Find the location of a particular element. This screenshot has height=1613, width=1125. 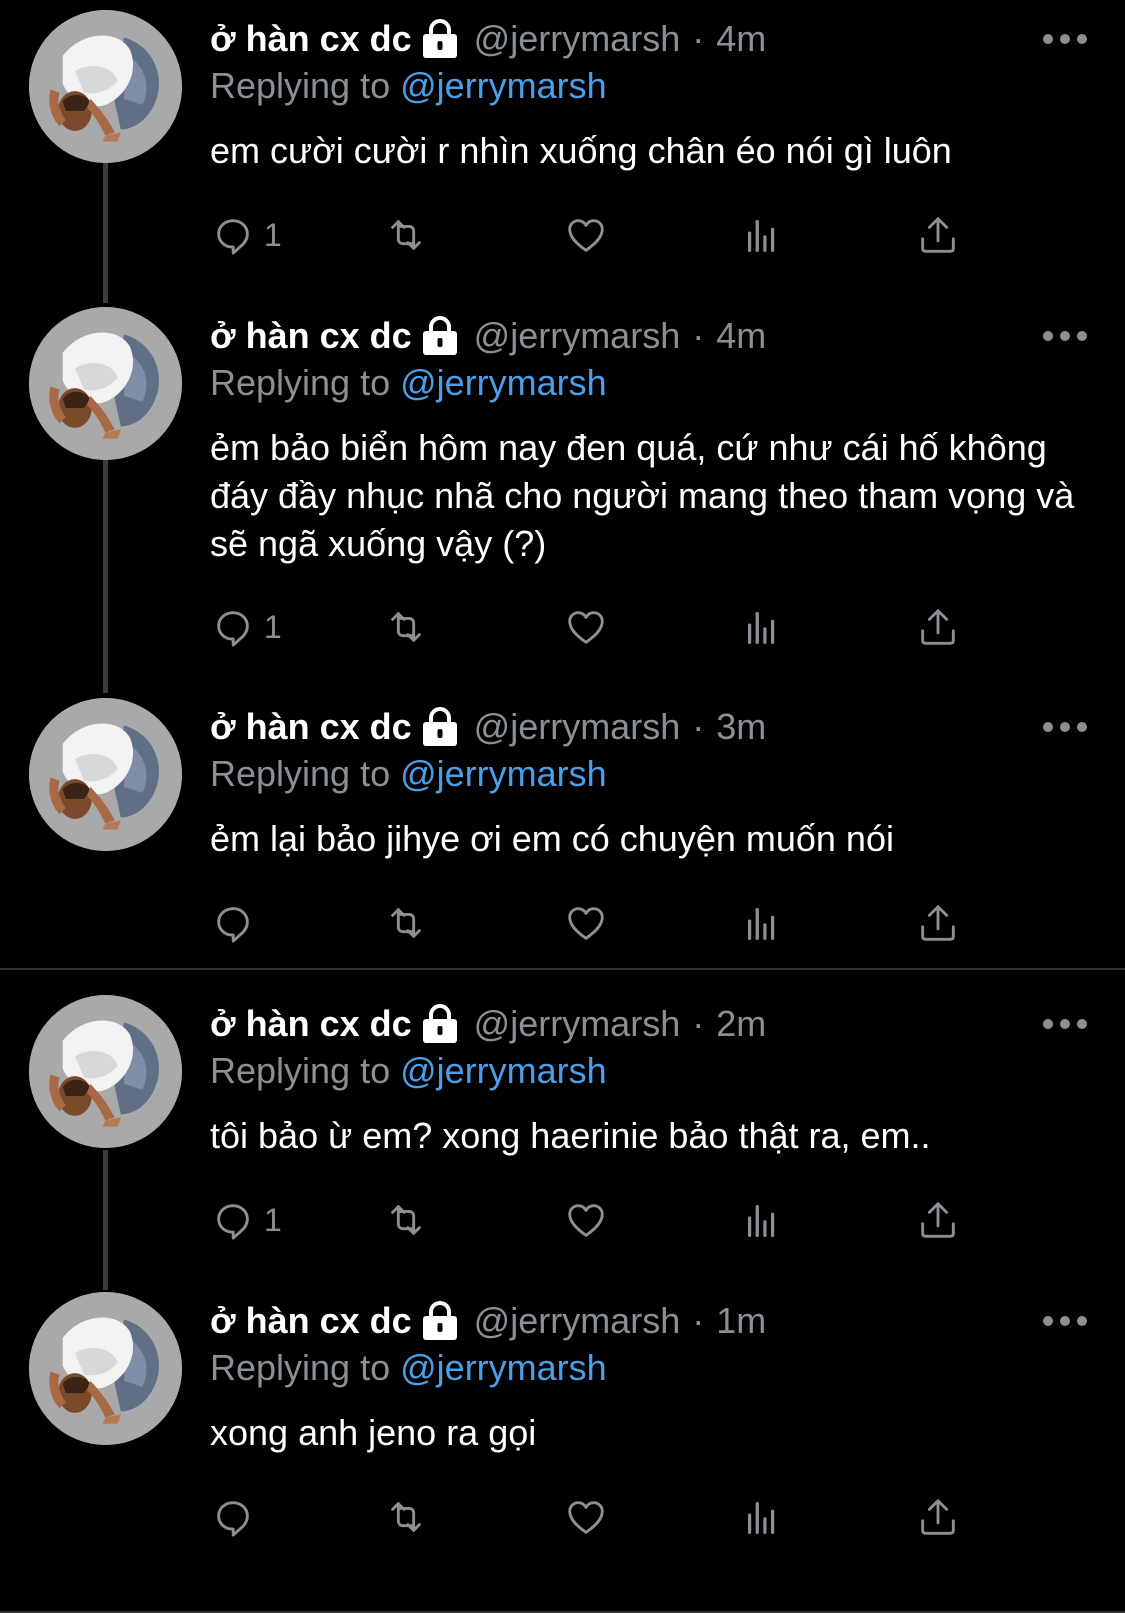

timestamp: 3m is located at coordinates (741, 727).